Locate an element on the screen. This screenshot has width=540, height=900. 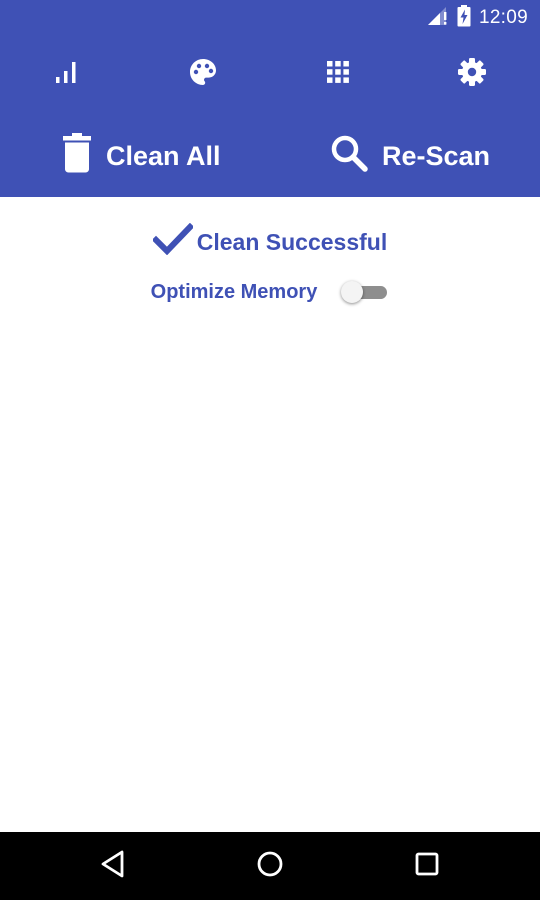
status-icons: 12:09 is located at coordinates (477, 18).